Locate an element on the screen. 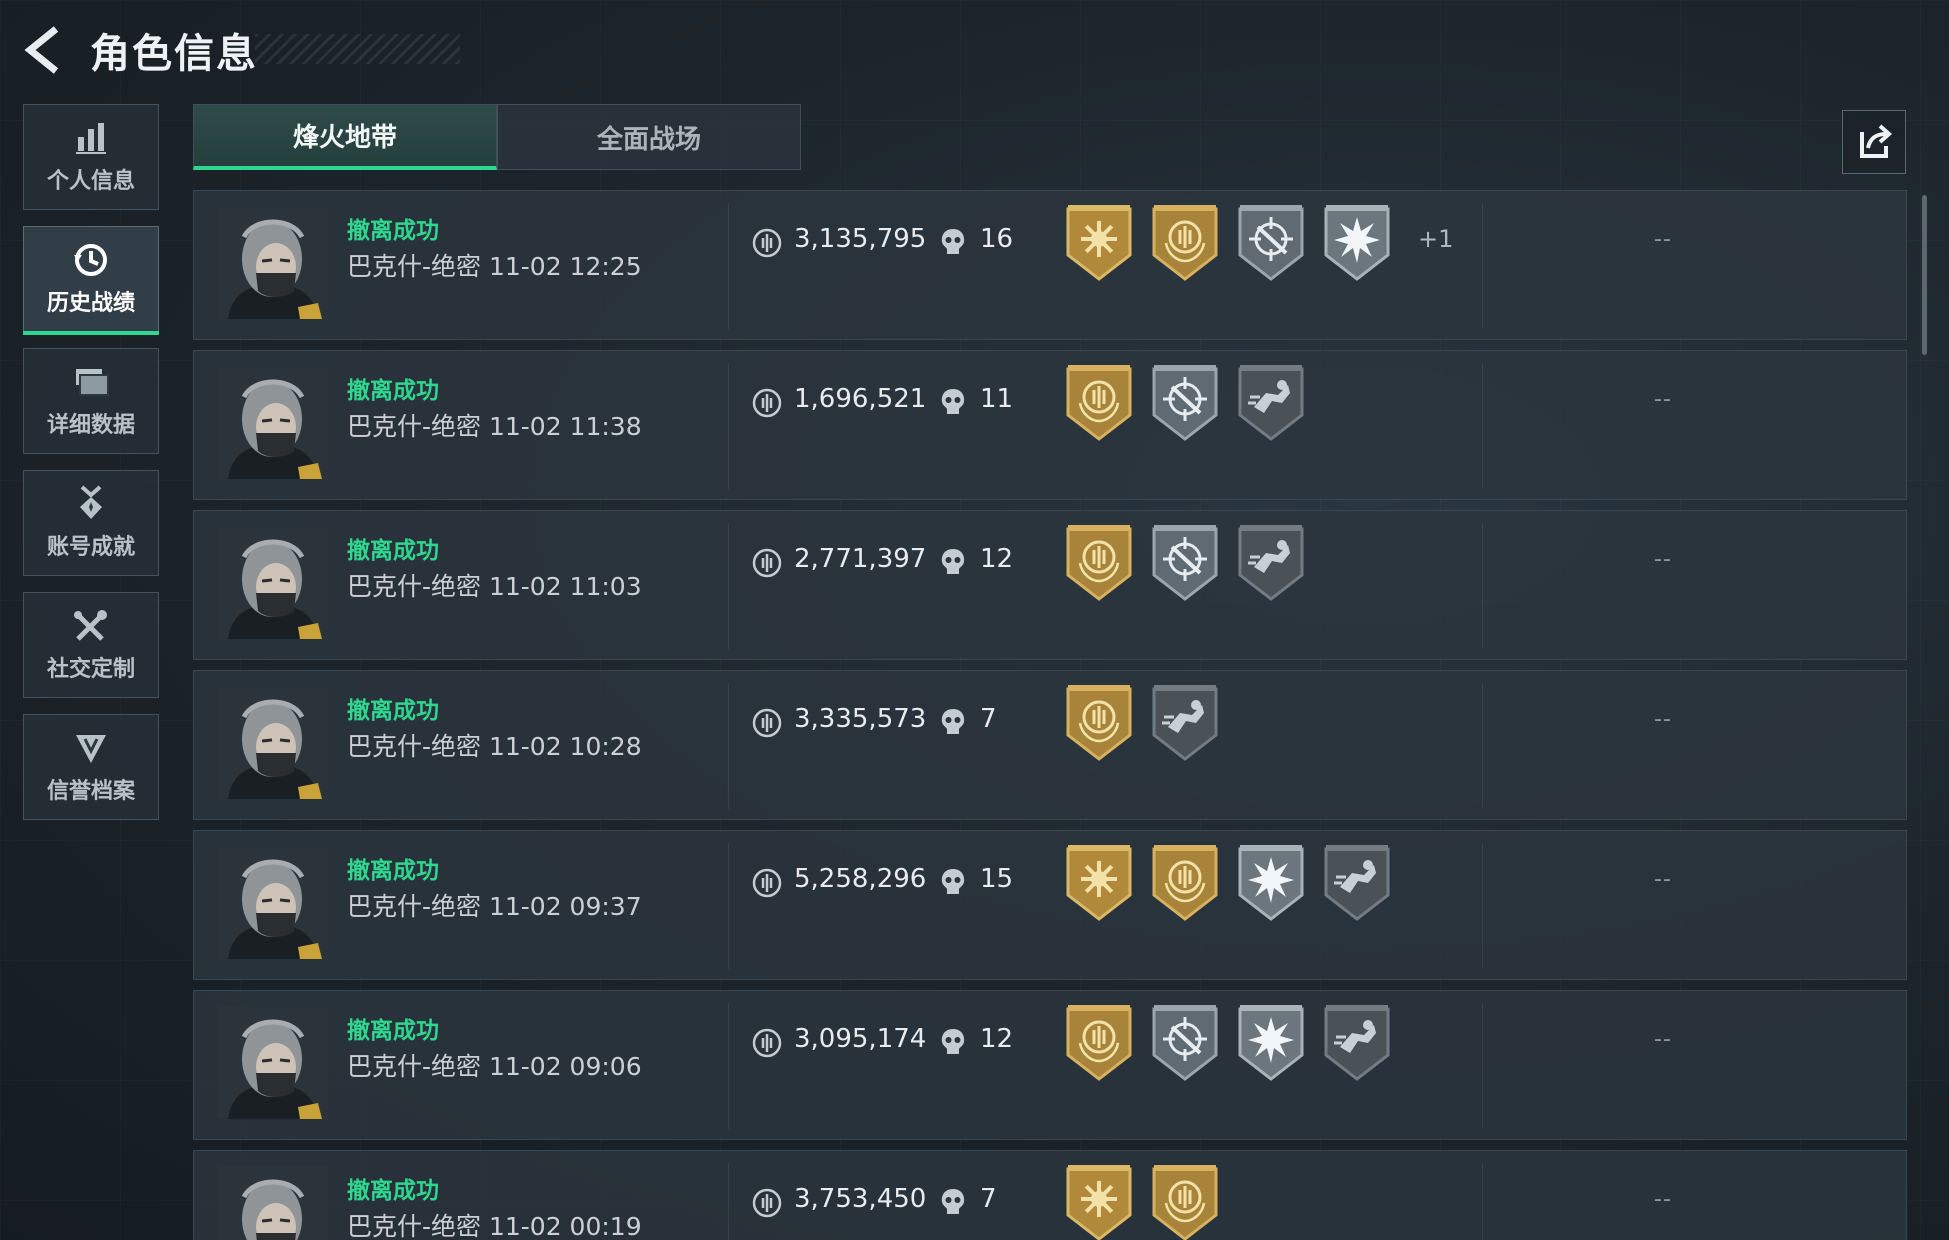  kill-count: 12 is located at coordinates (997, 559).